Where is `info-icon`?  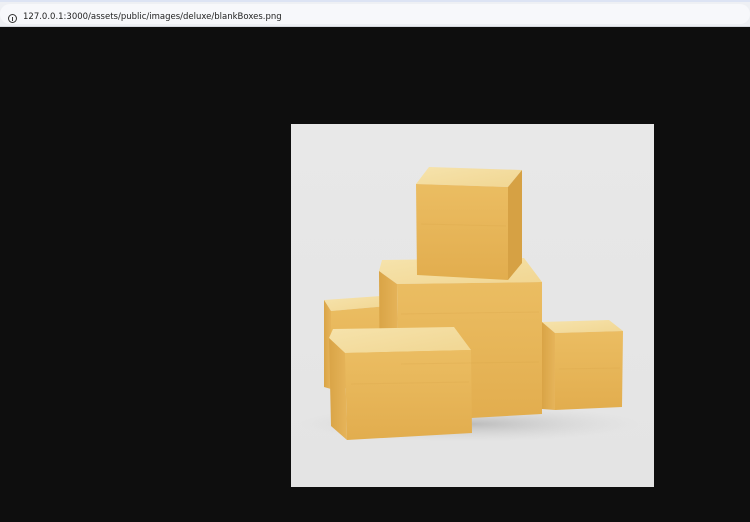 info-icon is located at coordinates (12, 18).